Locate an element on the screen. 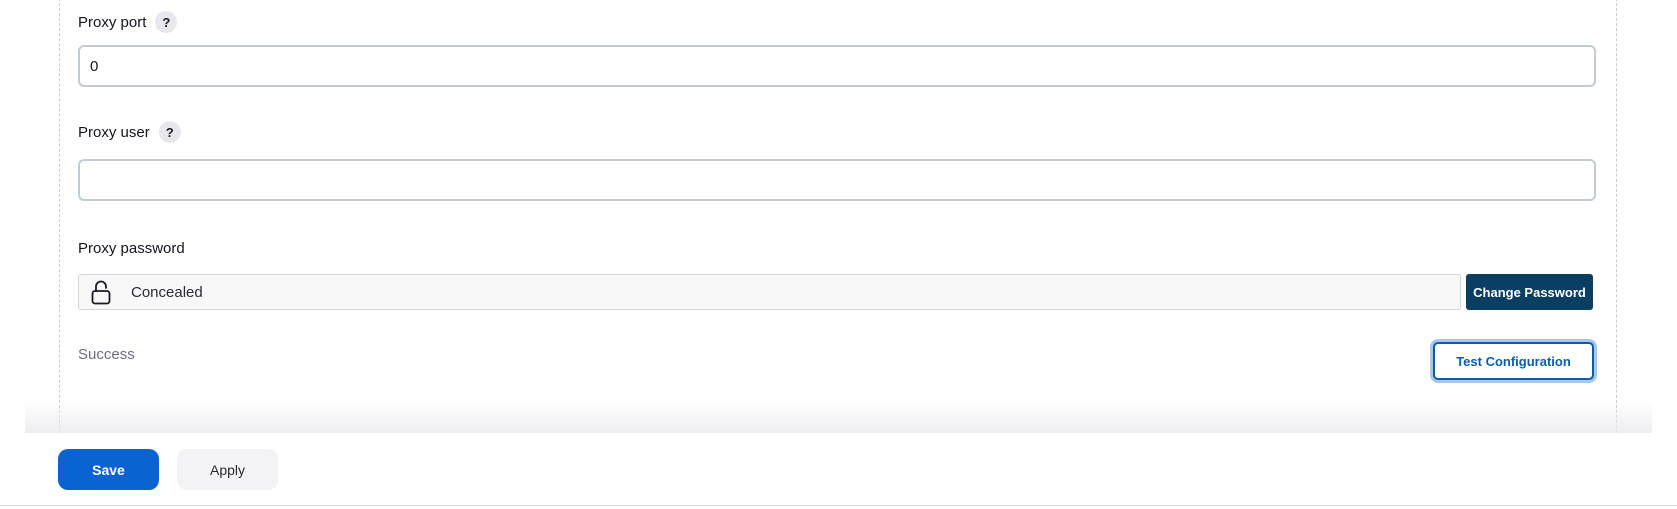 This screenshot has height=509, width=1677. proxy-password-label-row: Proxy password is located at coordinates (131, 248).